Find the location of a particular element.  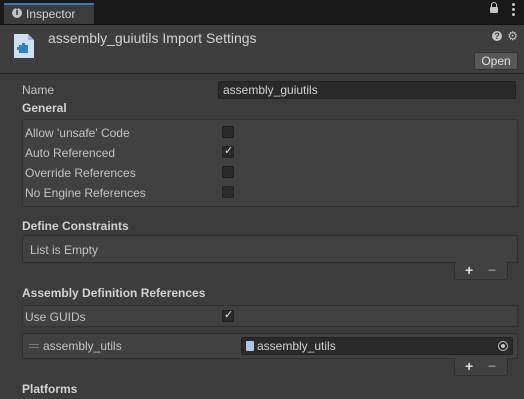

use-guids-label: Use GUIDs is located at coordinates (55, 317).